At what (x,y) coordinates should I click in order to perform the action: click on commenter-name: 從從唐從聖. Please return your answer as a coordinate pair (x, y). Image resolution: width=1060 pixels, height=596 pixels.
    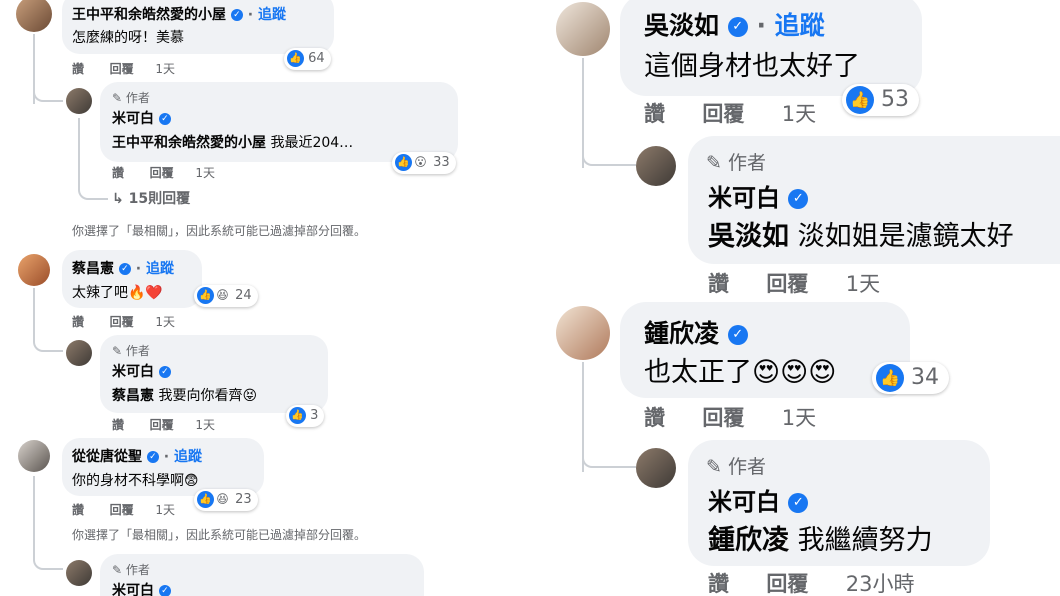
    Looking at the image, I should click on (107, 457).